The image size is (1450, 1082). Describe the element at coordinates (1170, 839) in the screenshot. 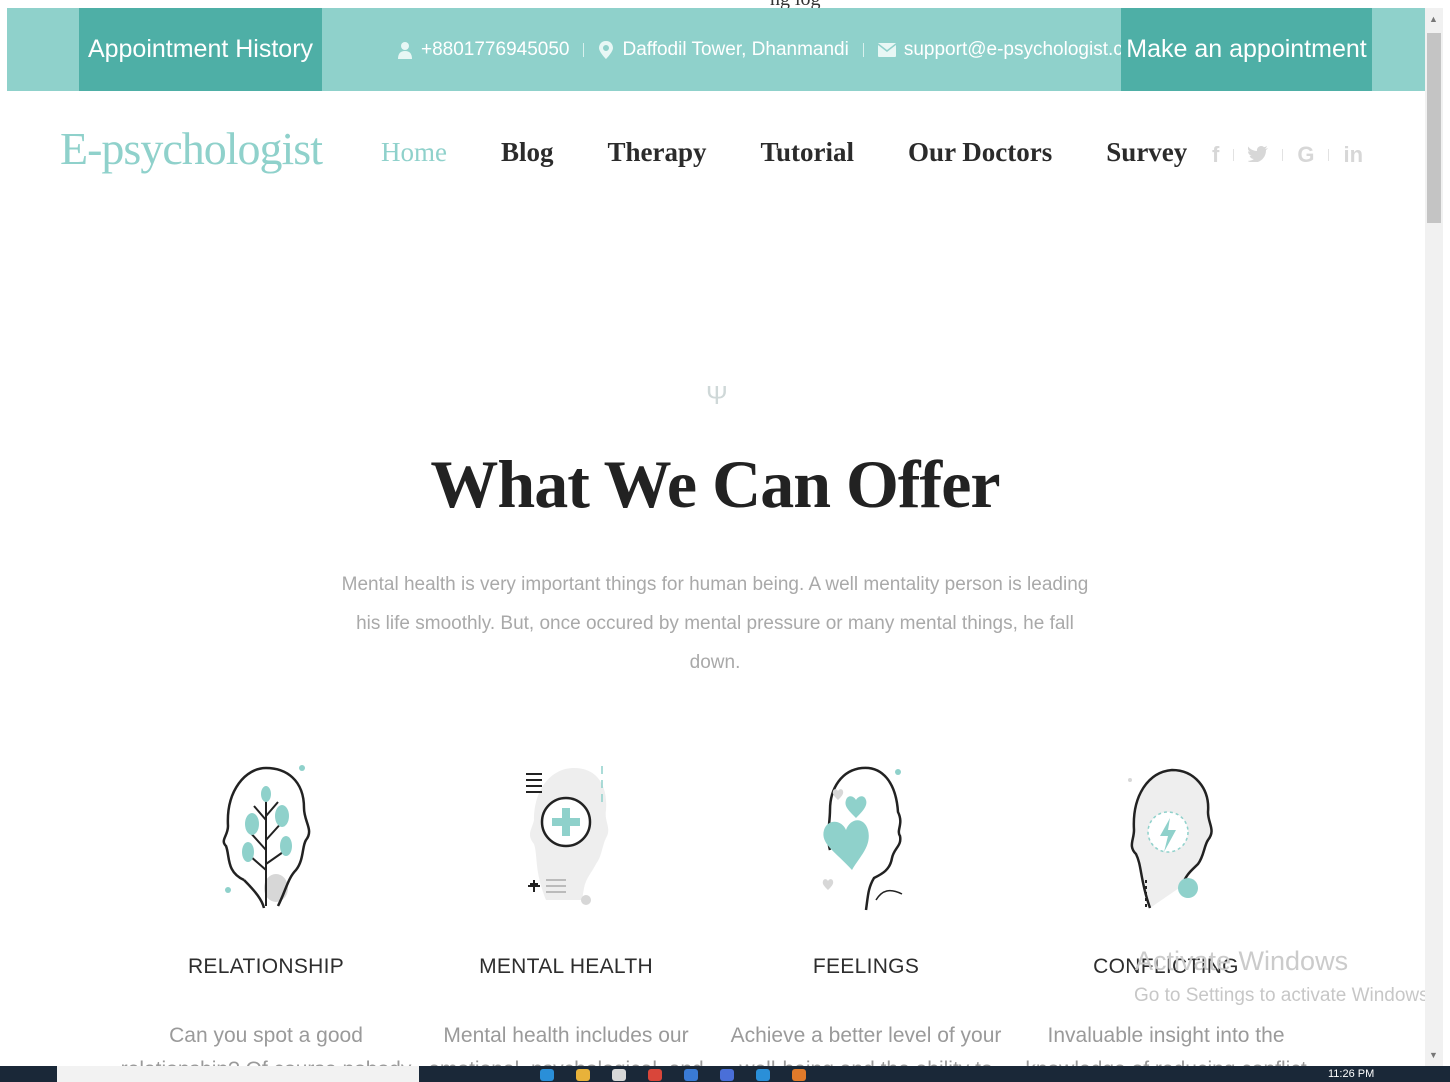

I see `head-lightning-icon` at that location.